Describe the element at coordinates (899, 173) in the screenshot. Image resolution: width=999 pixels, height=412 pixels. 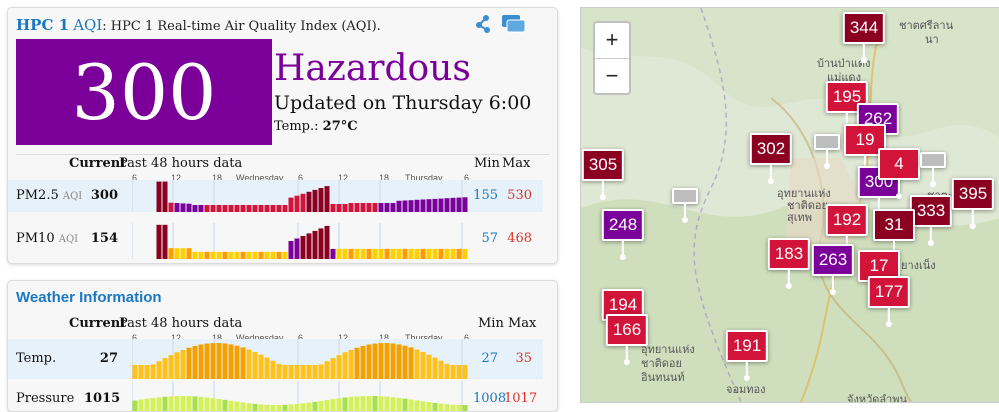
I see `aqi-marker: 4` at that location.